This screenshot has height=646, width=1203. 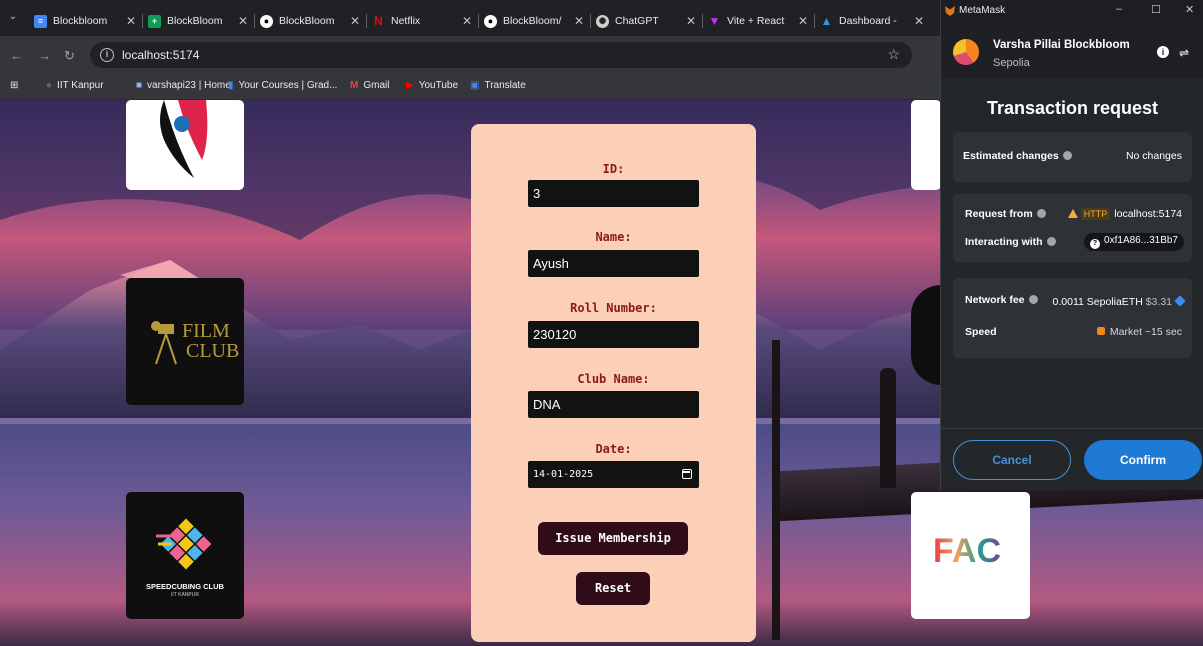 What do you see at coordinates (164, 343) in the screenshot?
I see `camera-operator-icon` at bounding box center [164, 343].